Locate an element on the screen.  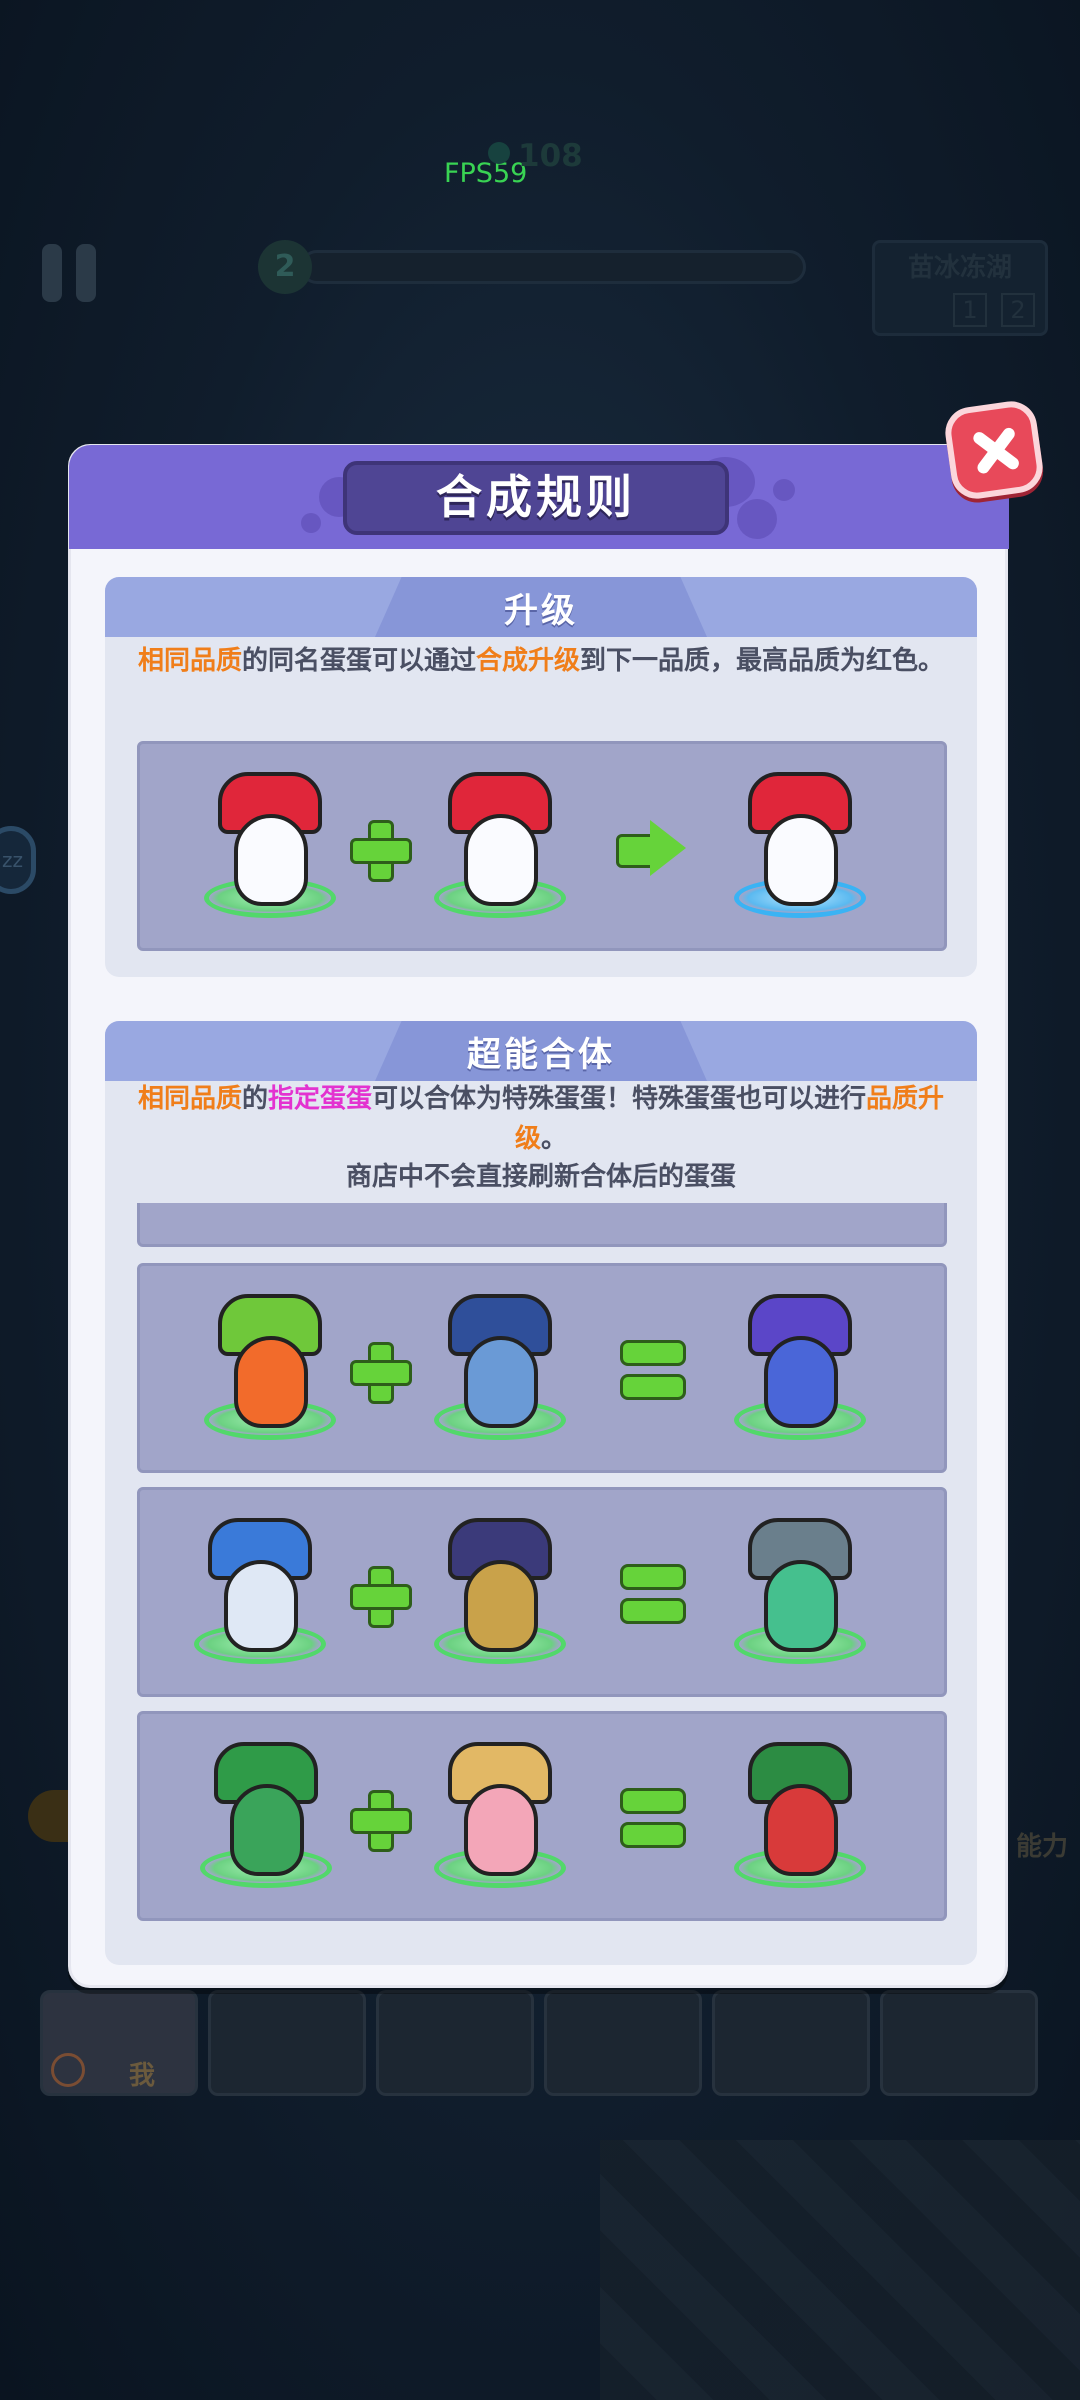
upgrade-description: 相同品质的同名蛋蛋可以通过合成升级到下一品质，最高品质为红色。 is located at coordinates (541, 661).